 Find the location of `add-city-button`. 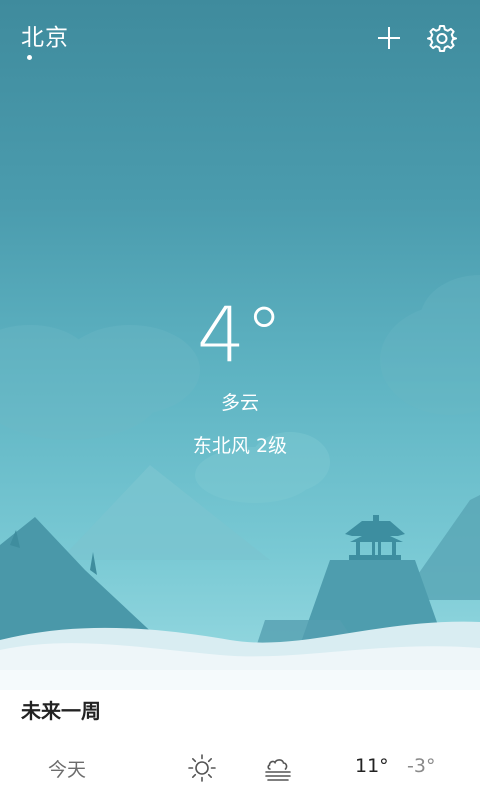

add-city-button is located at coordinates (389, 38).